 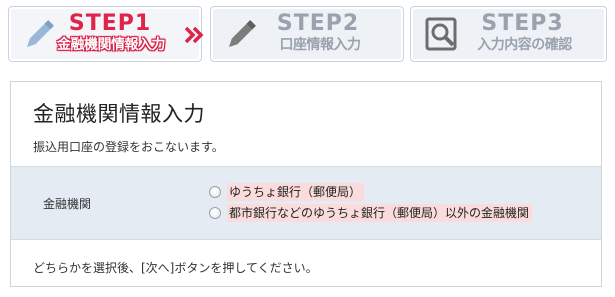 I want to click on option-label: ゆうちょ銀行（郵便局）, so click(x=296, y=192).